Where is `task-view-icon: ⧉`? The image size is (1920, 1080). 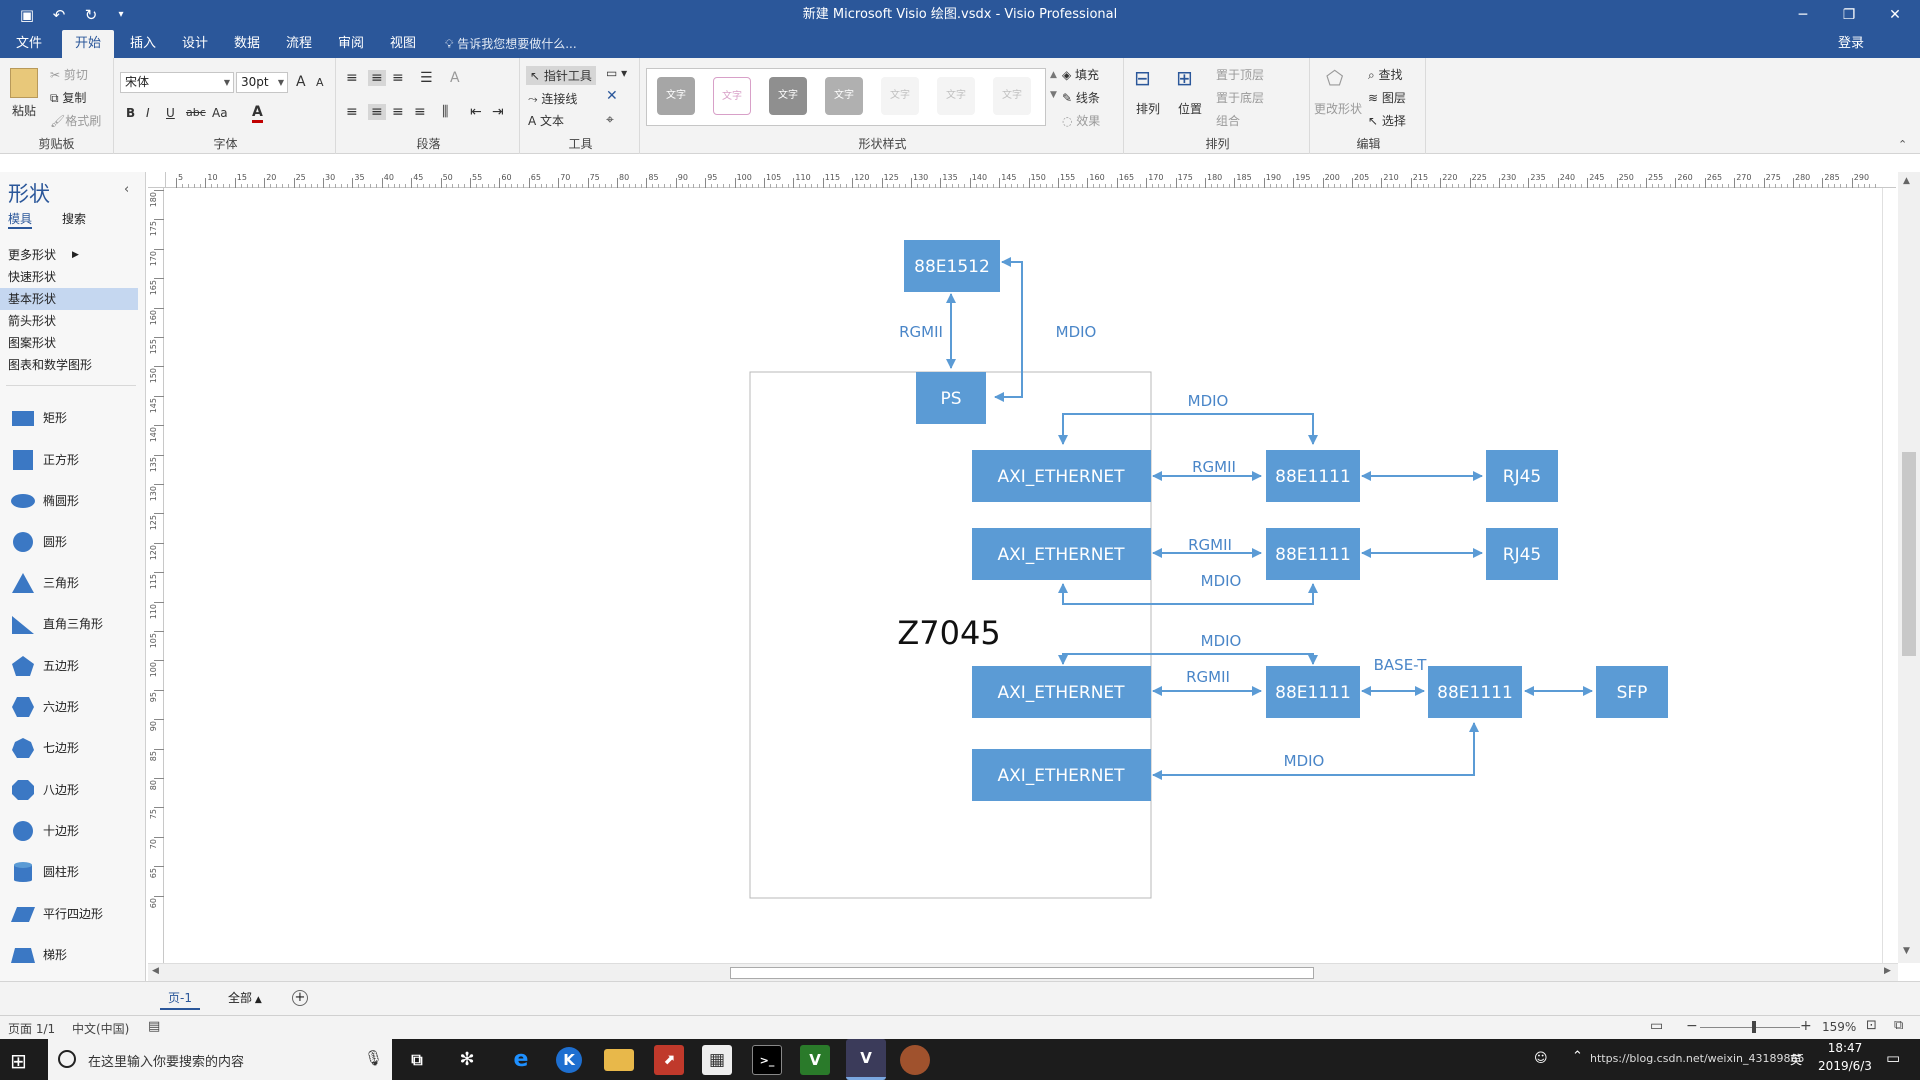
task-view-icon: ⧉ is located at coordinates (417, 1060).